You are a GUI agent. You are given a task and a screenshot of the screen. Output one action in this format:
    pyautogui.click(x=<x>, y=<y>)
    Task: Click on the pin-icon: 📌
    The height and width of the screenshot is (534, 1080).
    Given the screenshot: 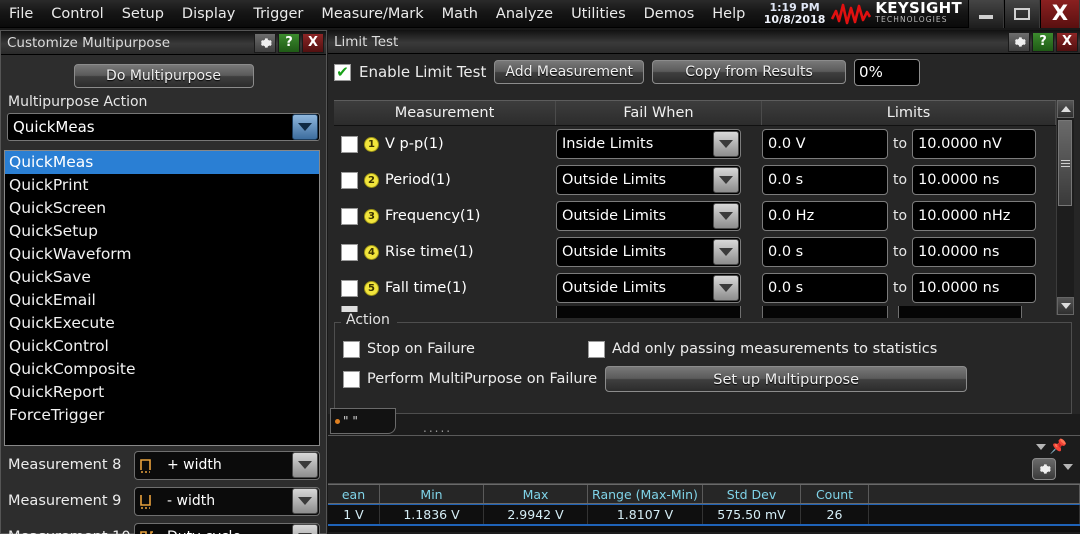 What is the action you would take?
    pyautogui.click(x=1058, y=447)
    